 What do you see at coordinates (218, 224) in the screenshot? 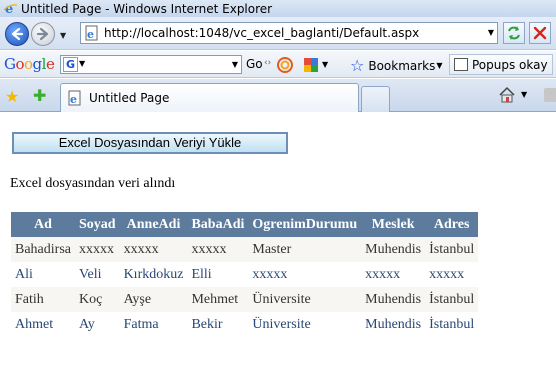
I see `column-header: BabaAdi` at bounding box center [218, 224].